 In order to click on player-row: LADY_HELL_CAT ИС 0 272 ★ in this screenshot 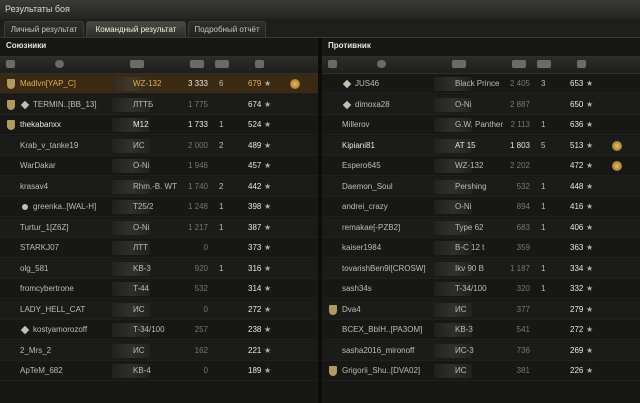, I will do `click(159, 309)`.